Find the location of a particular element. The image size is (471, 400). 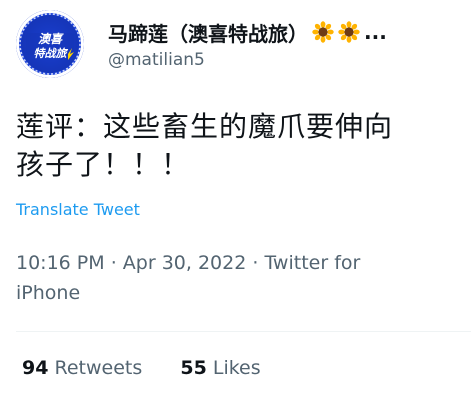

avatar-logo-icon: 澳喜 特战旅 is located at coordinates (50, 44).